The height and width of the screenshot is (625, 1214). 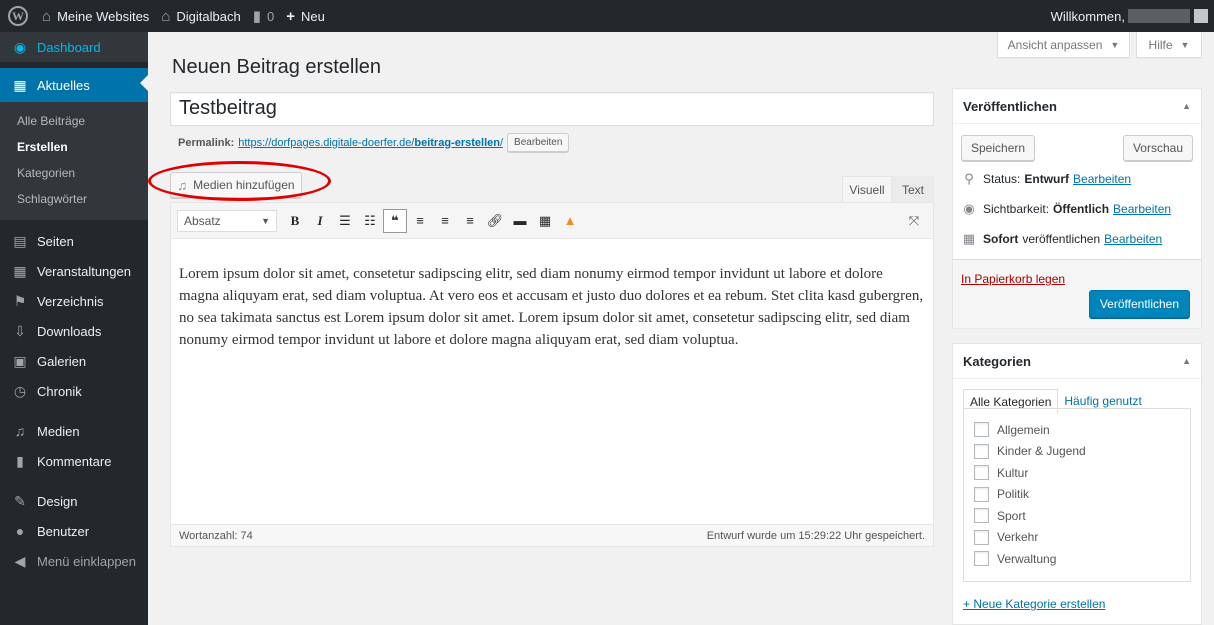 What do you see at coordinates (74, 301) in the screenshot?
I see `menu-directory: ⚑ Verzeichnis` at bounding box center [74, 301].